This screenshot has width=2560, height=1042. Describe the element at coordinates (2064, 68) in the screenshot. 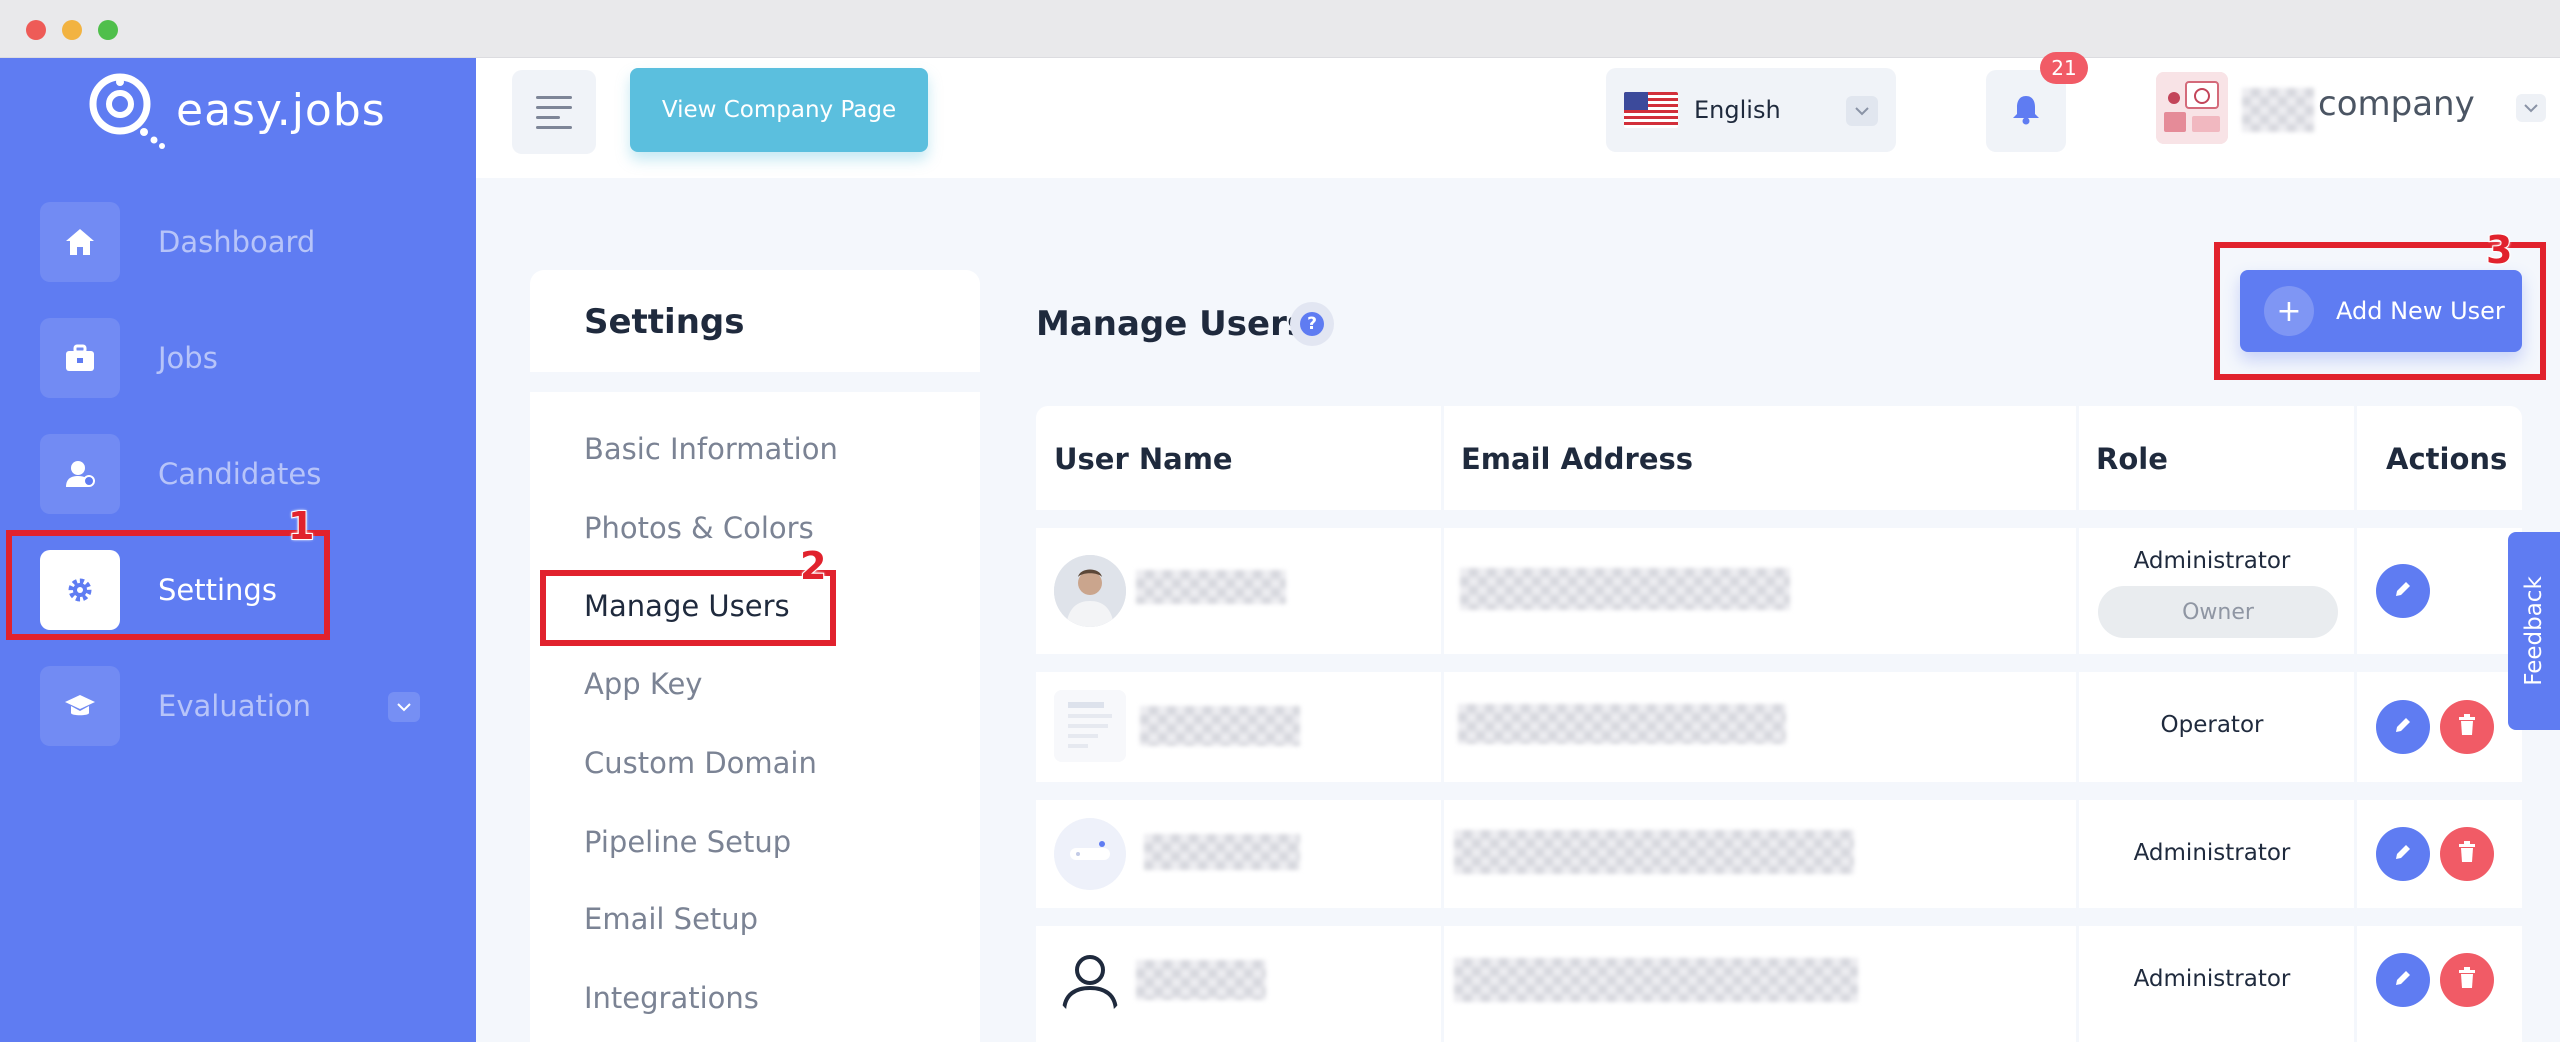

I see `notification-count-badge: 21` at that location.